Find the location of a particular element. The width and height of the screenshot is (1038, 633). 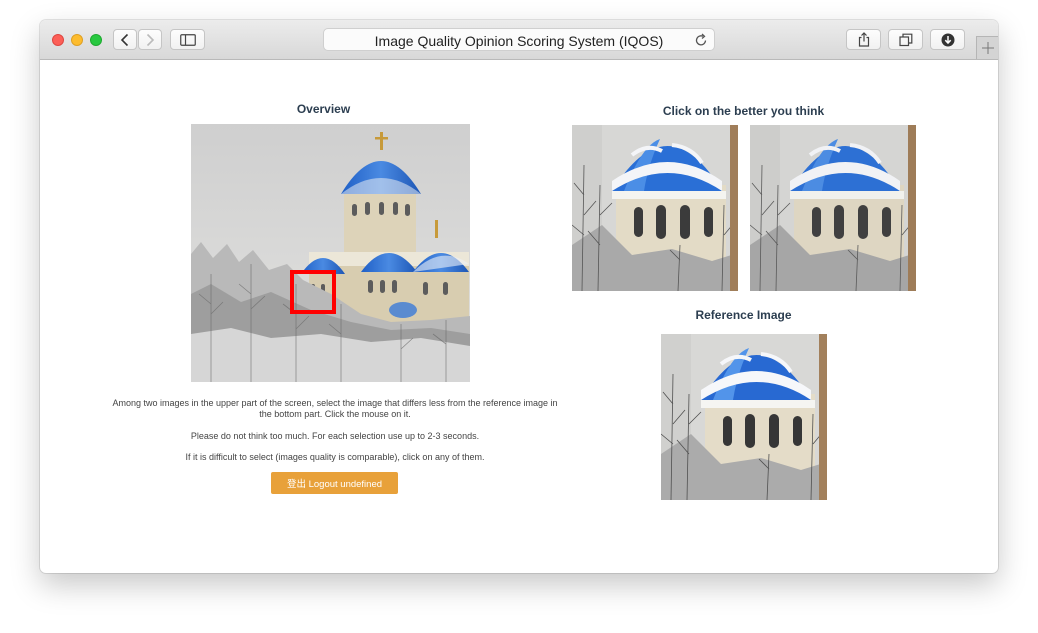

tabs-button is located at coordinates (905, 39).